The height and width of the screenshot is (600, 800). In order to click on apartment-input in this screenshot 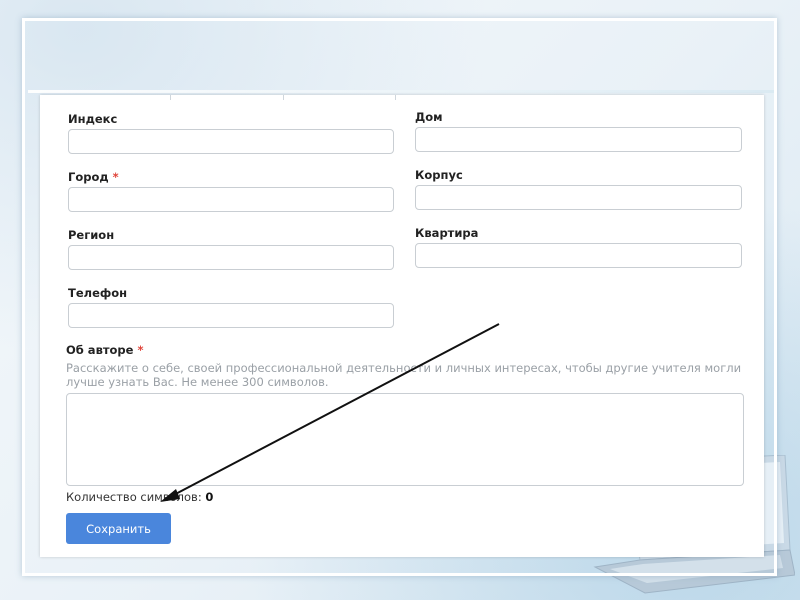, I will do `click(578, 255)`.